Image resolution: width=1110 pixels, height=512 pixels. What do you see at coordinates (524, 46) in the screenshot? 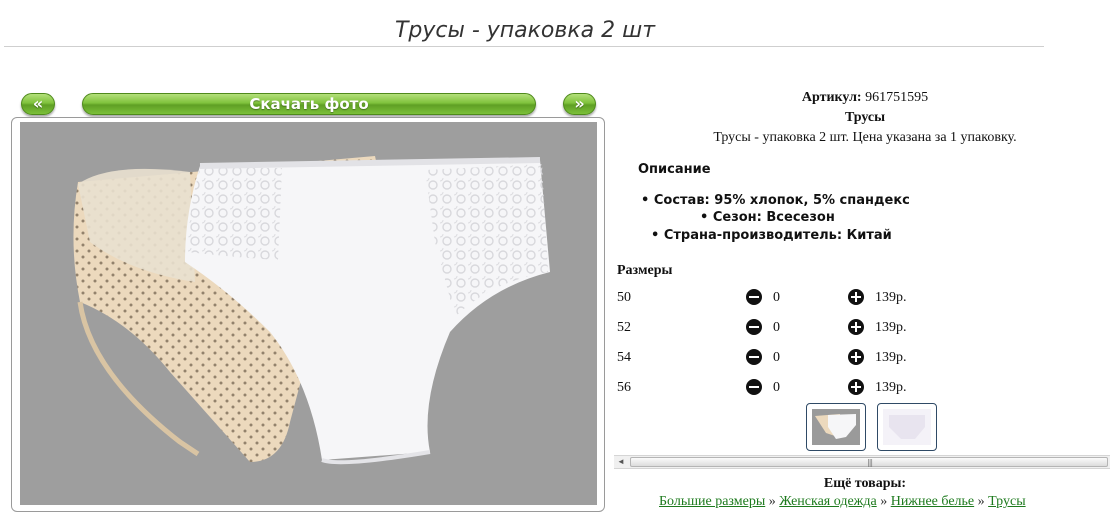
I see `title-divider` at bounding box center [524, 46].